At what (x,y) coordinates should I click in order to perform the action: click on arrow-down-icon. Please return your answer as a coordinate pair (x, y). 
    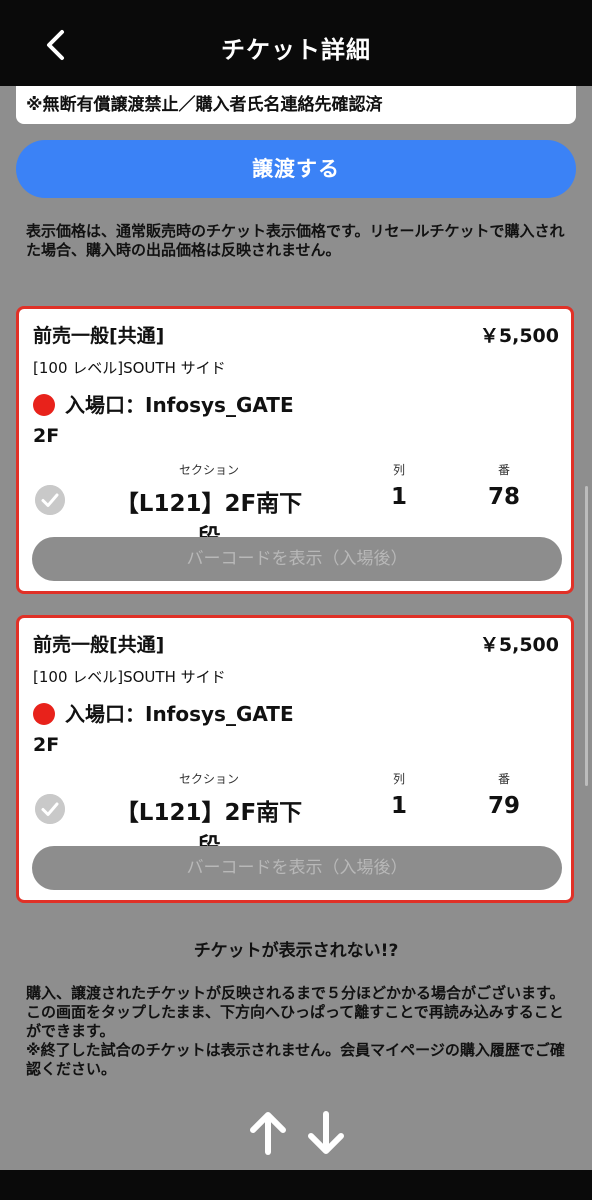
    Looking at the image, I should click on (326, 1132).